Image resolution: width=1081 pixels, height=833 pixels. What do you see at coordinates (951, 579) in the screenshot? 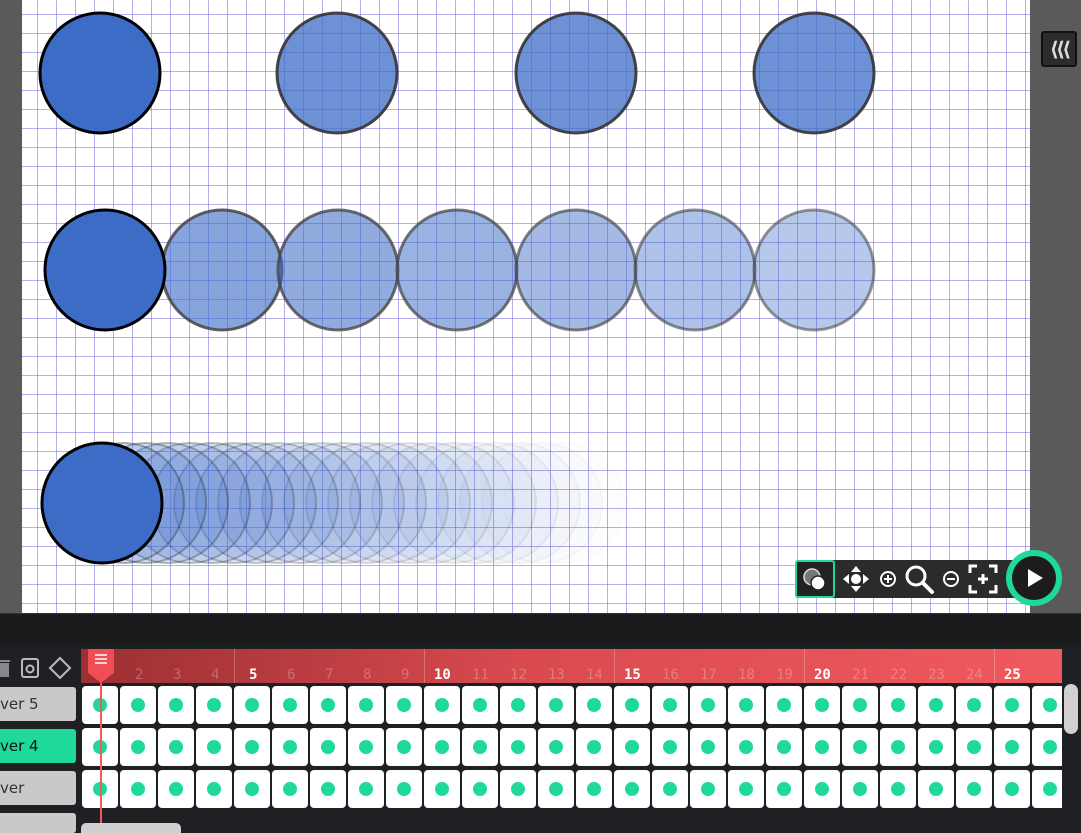
I see `zoom-out-button` at bounding box center [951, 579].